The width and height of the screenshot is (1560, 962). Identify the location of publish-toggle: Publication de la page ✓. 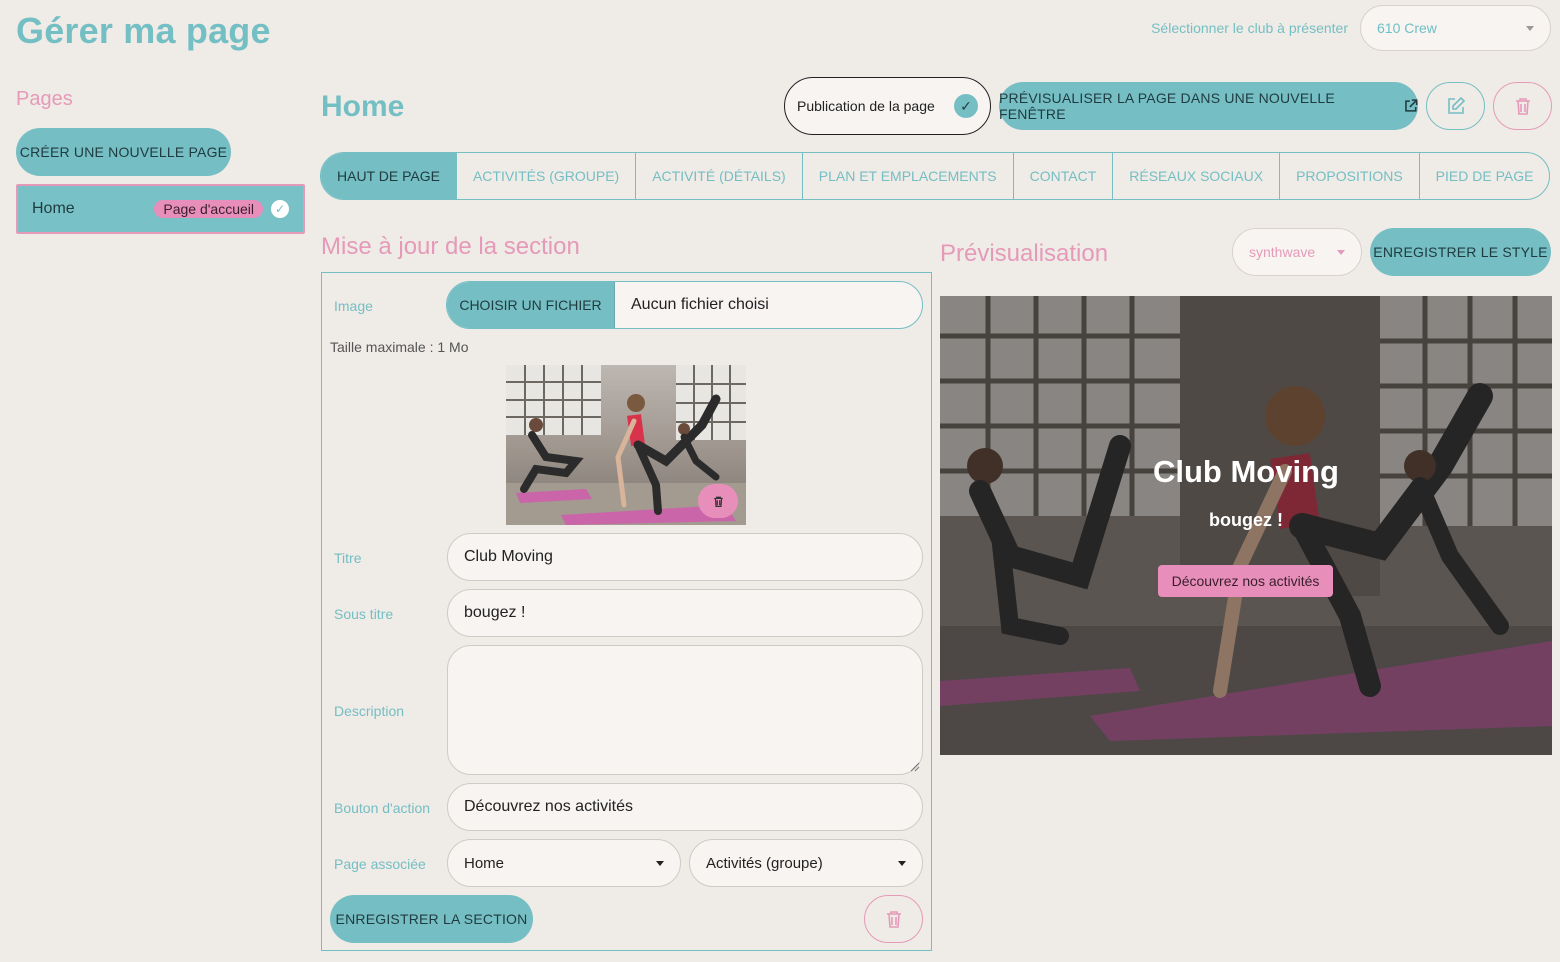
(887, 106).